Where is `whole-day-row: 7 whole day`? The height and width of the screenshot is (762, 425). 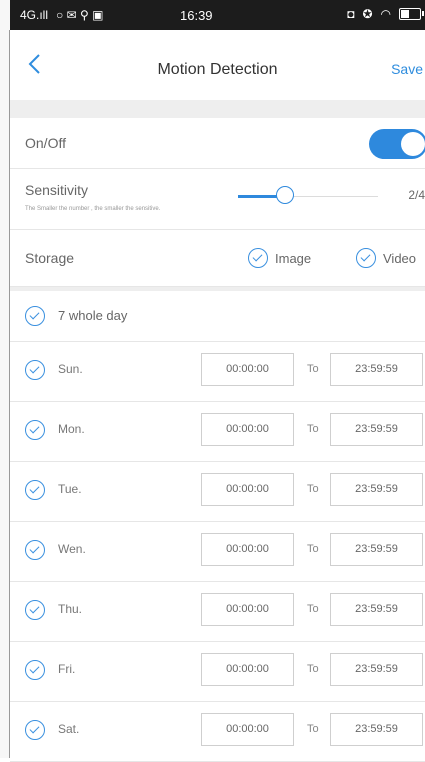
whole-day-row: 7 whole day is located at coordinates (217, 316).